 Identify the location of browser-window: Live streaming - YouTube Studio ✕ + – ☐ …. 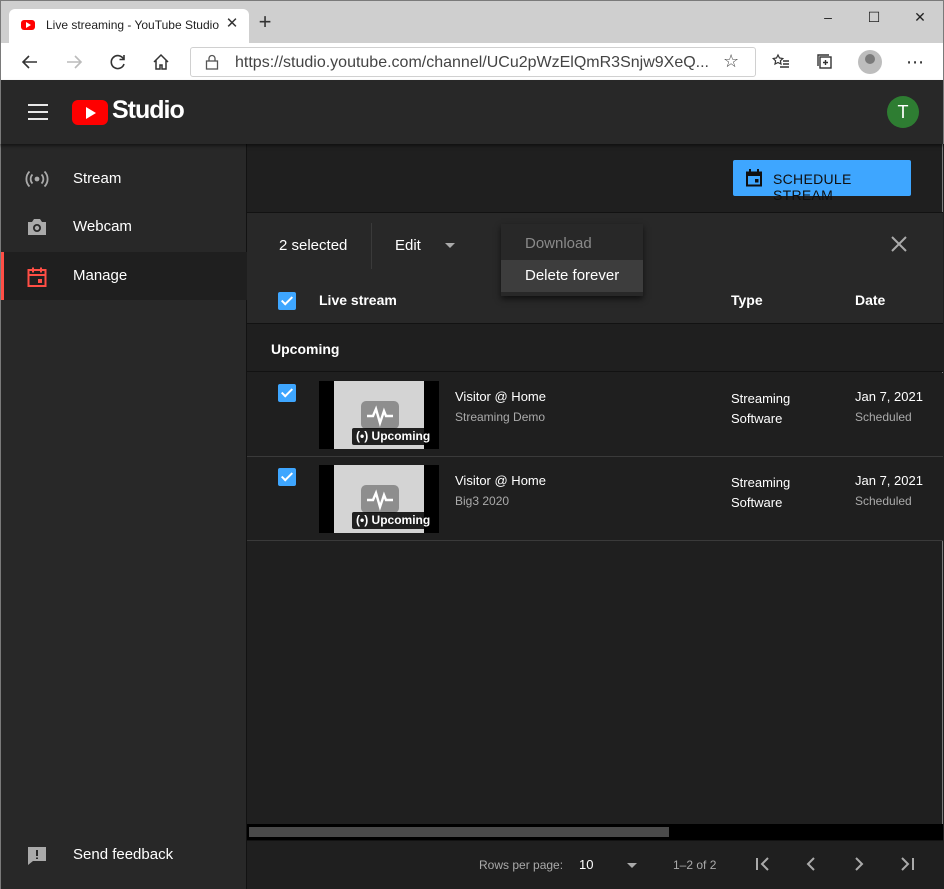
(472, 40).